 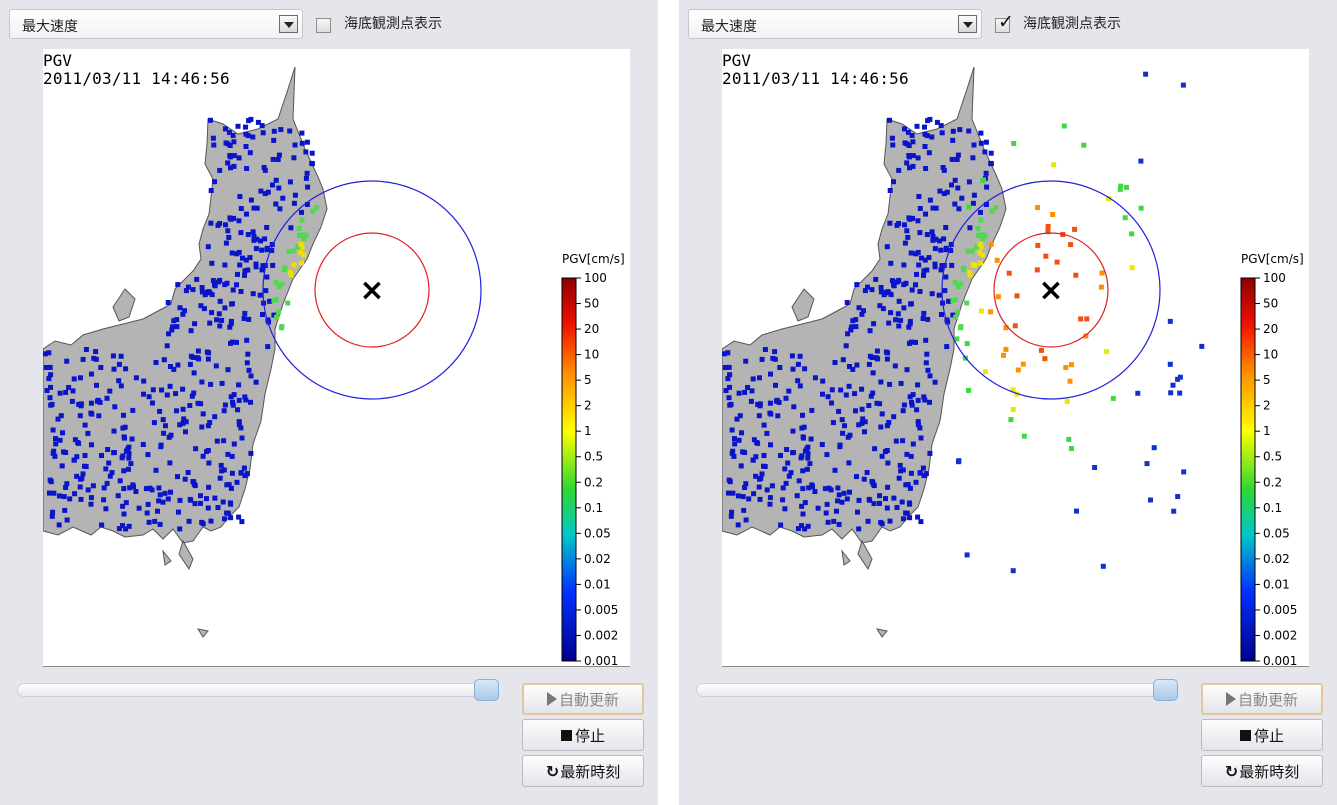 I want to click on seafloor-checkbox, so click(x=323, y=25).